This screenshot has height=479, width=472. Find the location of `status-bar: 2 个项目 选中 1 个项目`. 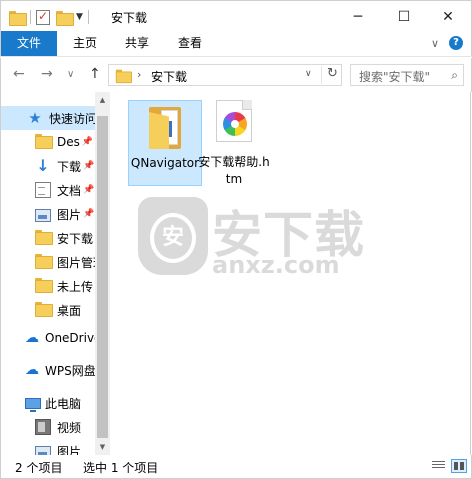

status-bar: 2 个项目 选中 1 个项目 is located at coordinates (236, 467).